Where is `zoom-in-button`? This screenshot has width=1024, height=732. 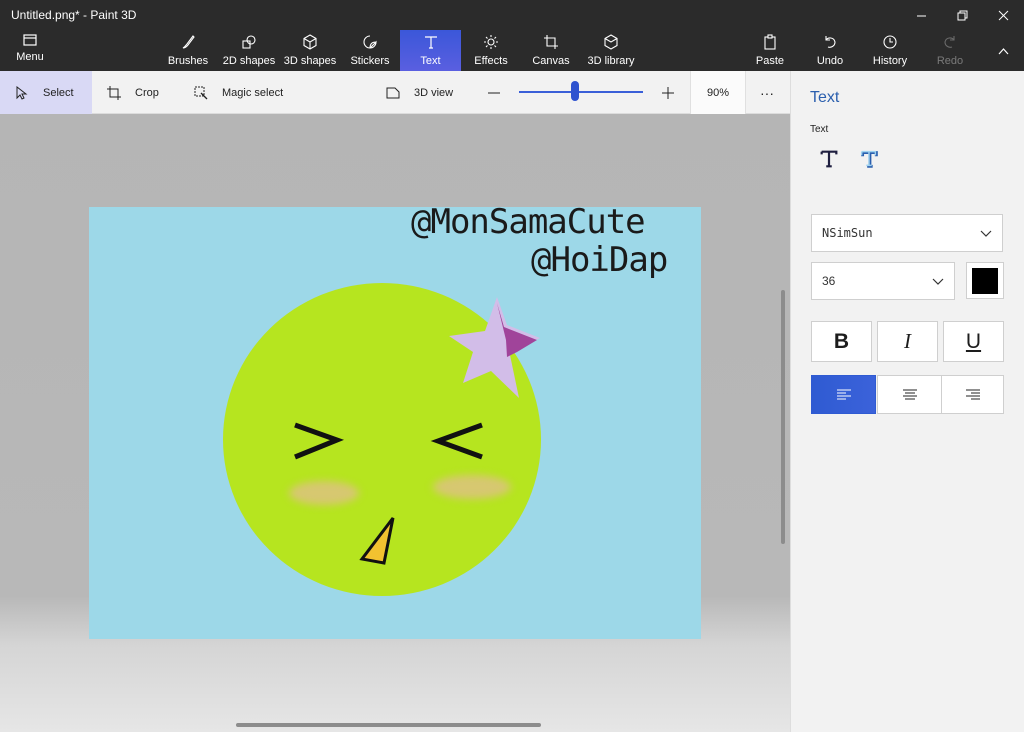
zoom-in-button is located at coordinates (668, 92).